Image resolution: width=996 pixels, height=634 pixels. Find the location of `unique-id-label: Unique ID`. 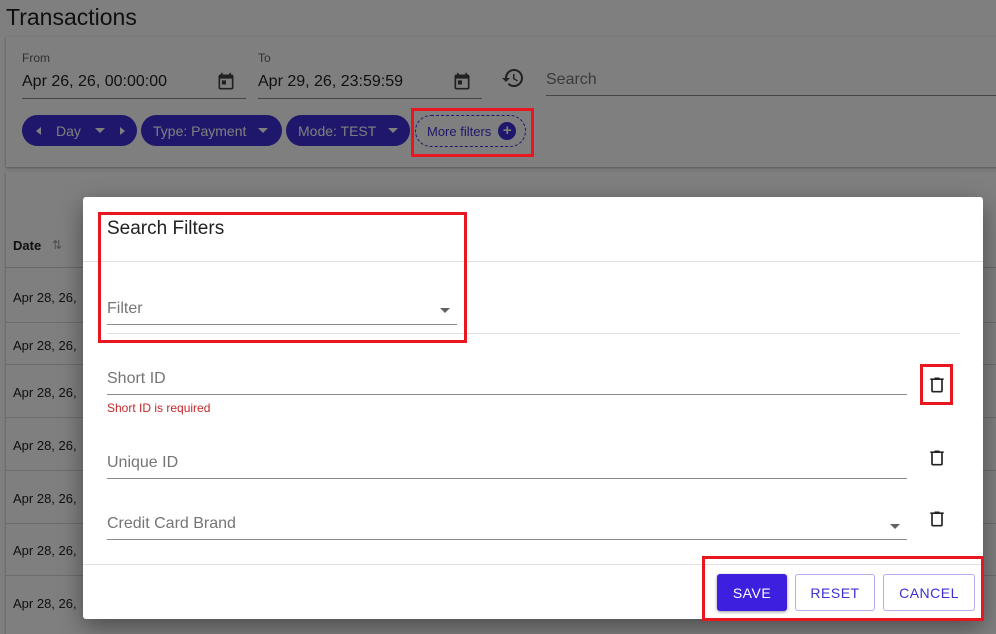

unique-id-label: Unique ID is located at coordinates (143, 462).